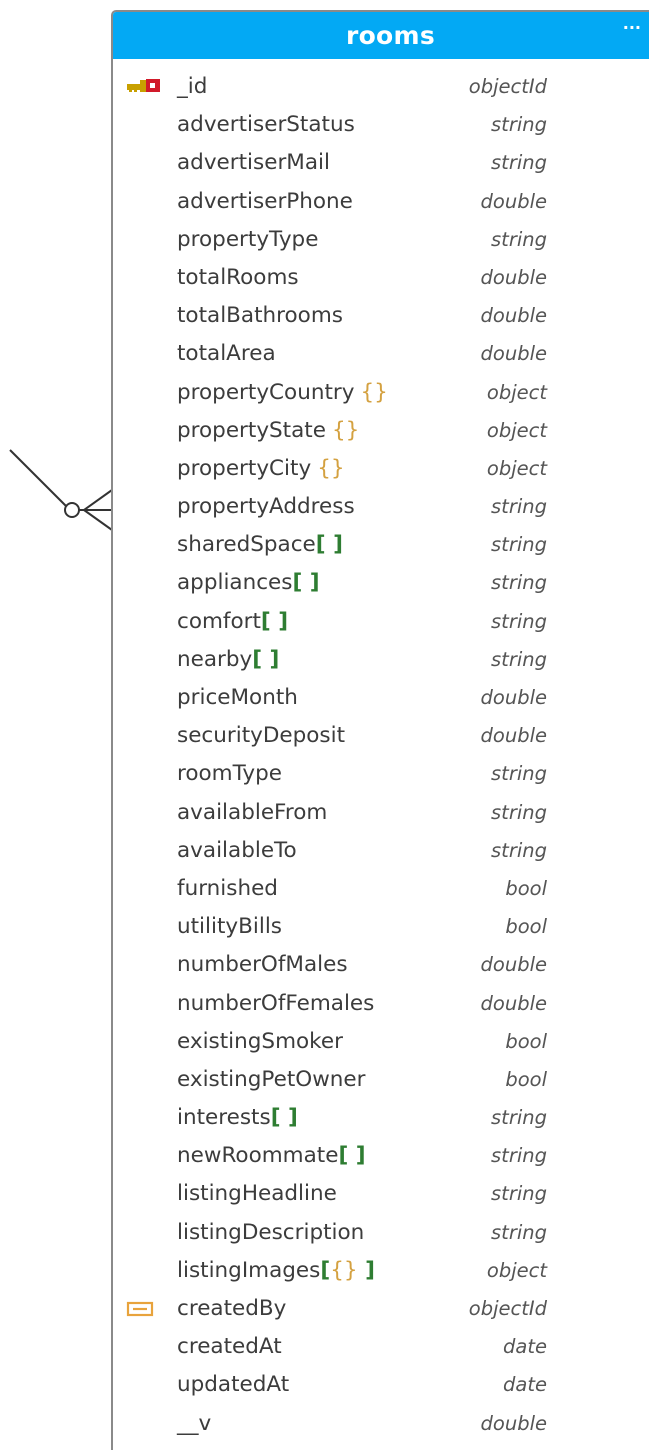 This screenshot has width=649, height=1450. I want to click on field-name: priceMonth, so click(237, 698).